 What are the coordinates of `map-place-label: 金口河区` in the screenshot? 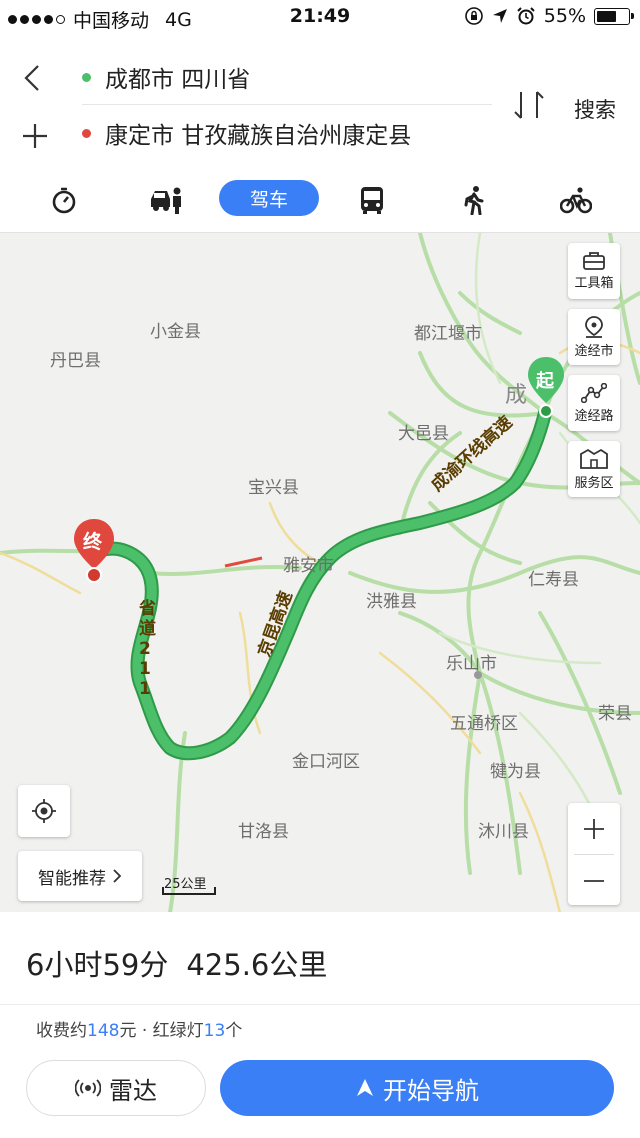 It's located at (326, 762).